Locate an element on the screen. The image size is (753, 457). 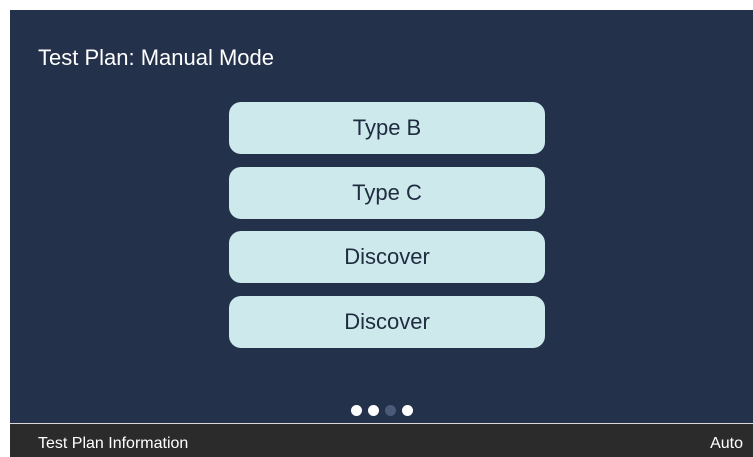
discover-button-2-label: Discover is located at coordinates (387, 321).